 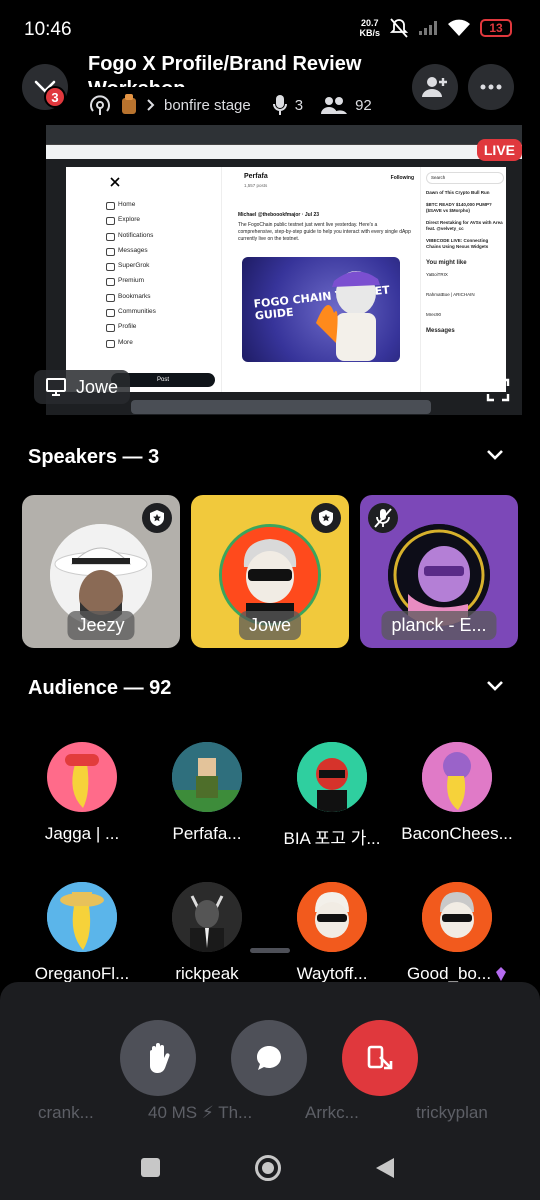 What do you see at coordinates (207, 933) in the screenshot?
I see `audience-member: rickpeak` at bounding box center [207, 933].